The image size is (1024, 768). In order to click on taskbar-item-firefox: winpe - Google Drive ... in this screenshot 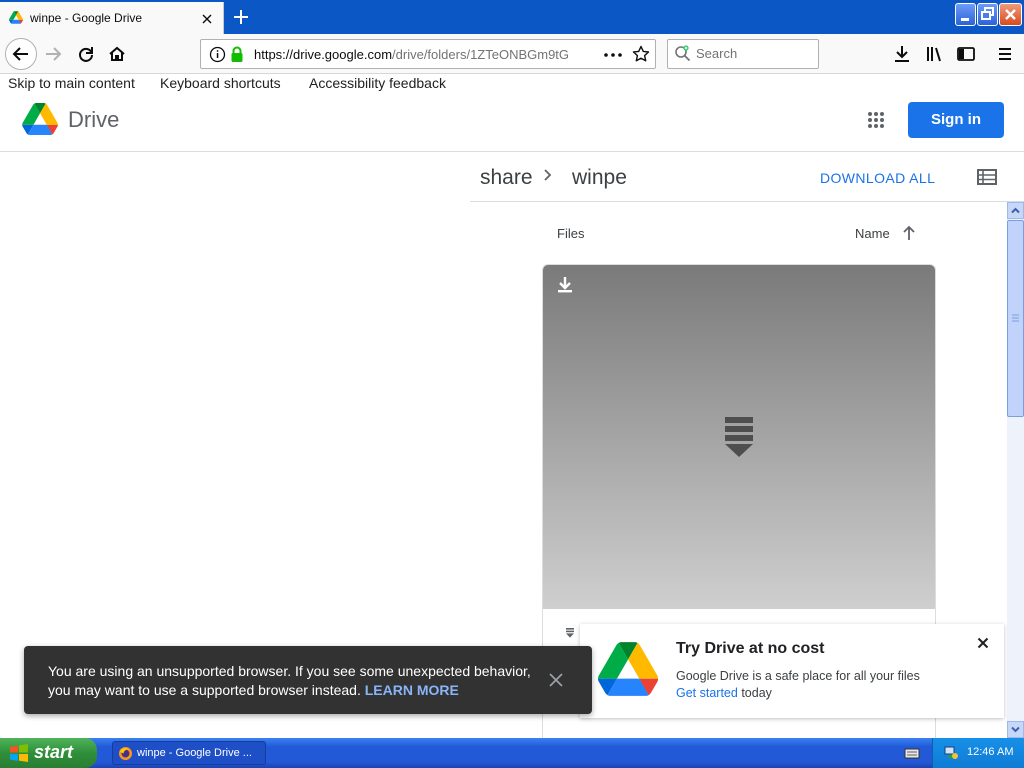, I will do `click(189, 753)`.